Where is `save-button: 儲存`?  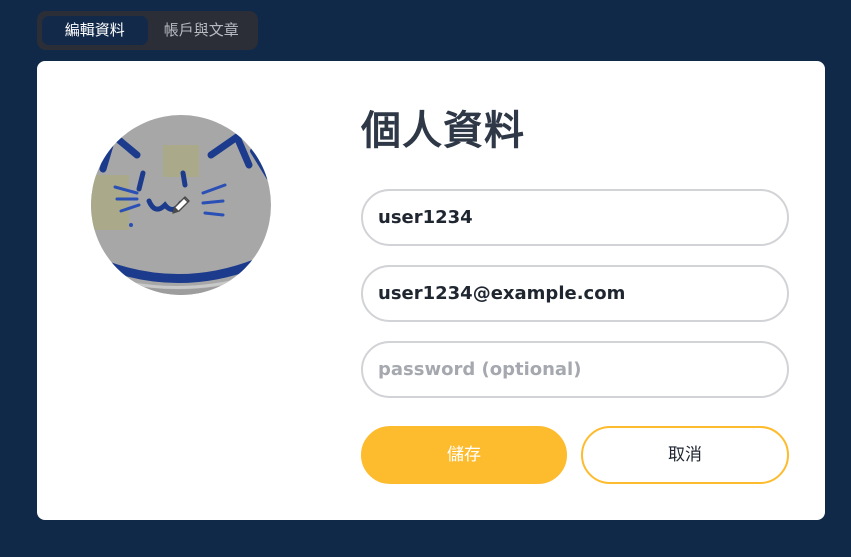
save-button: 儲存 is located at coordinates (464, 455).